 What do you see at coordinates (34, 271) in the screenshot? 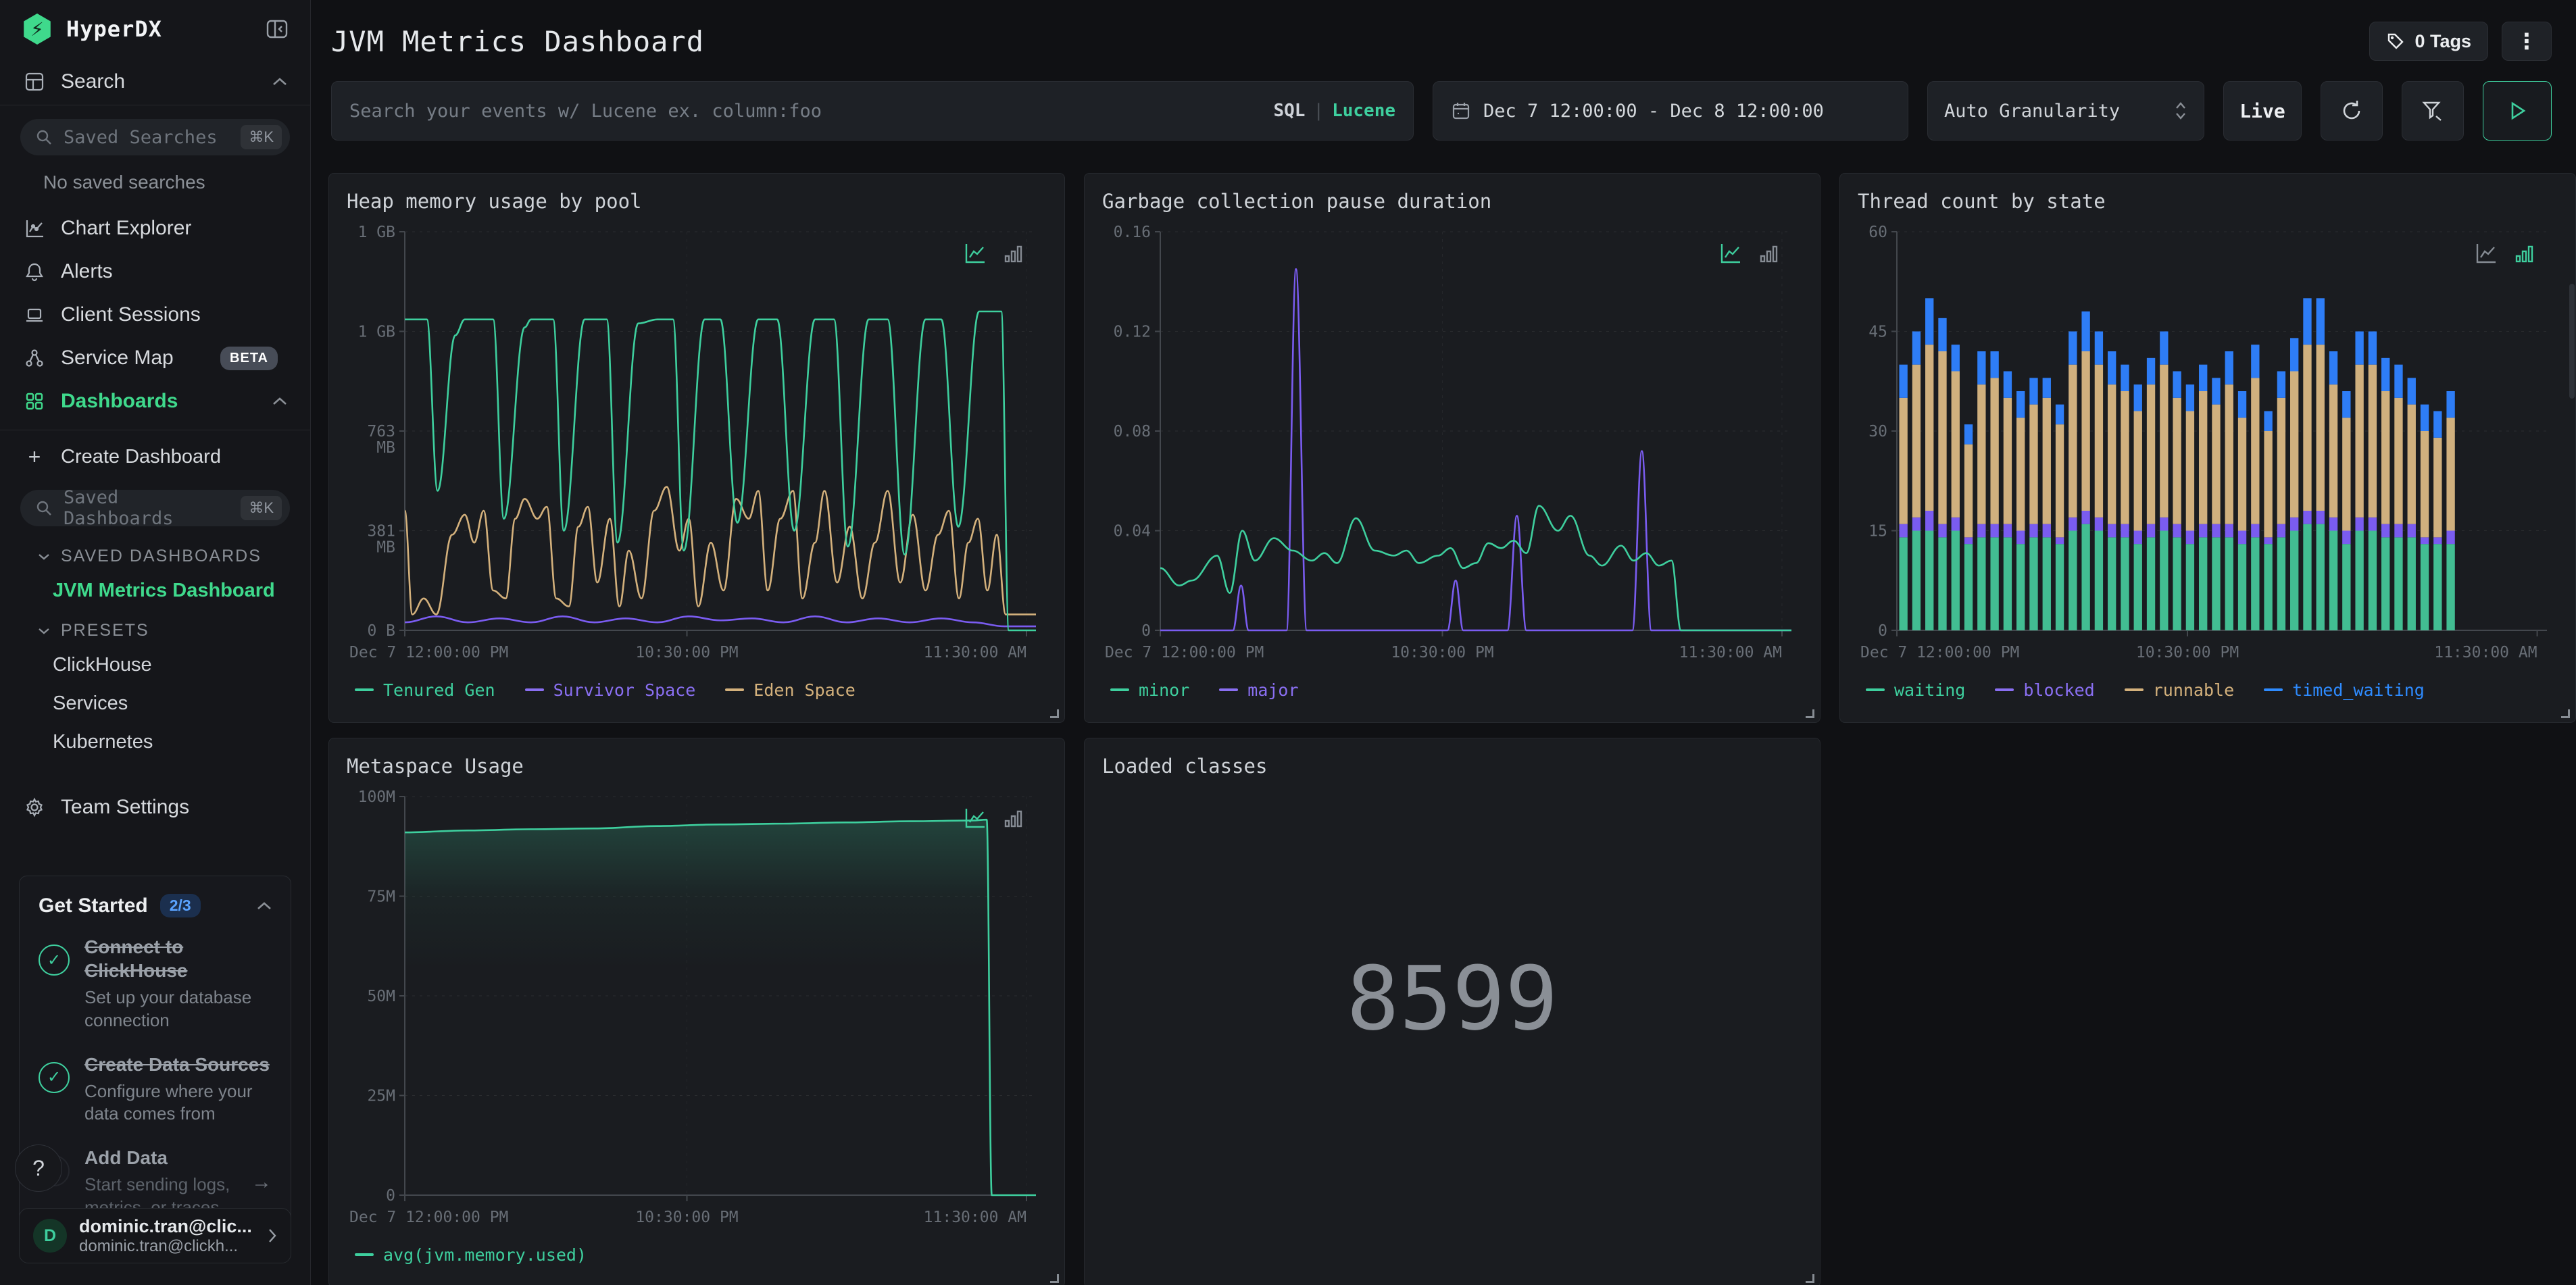
I see `bell-icon` at bounding box center [34, 271].